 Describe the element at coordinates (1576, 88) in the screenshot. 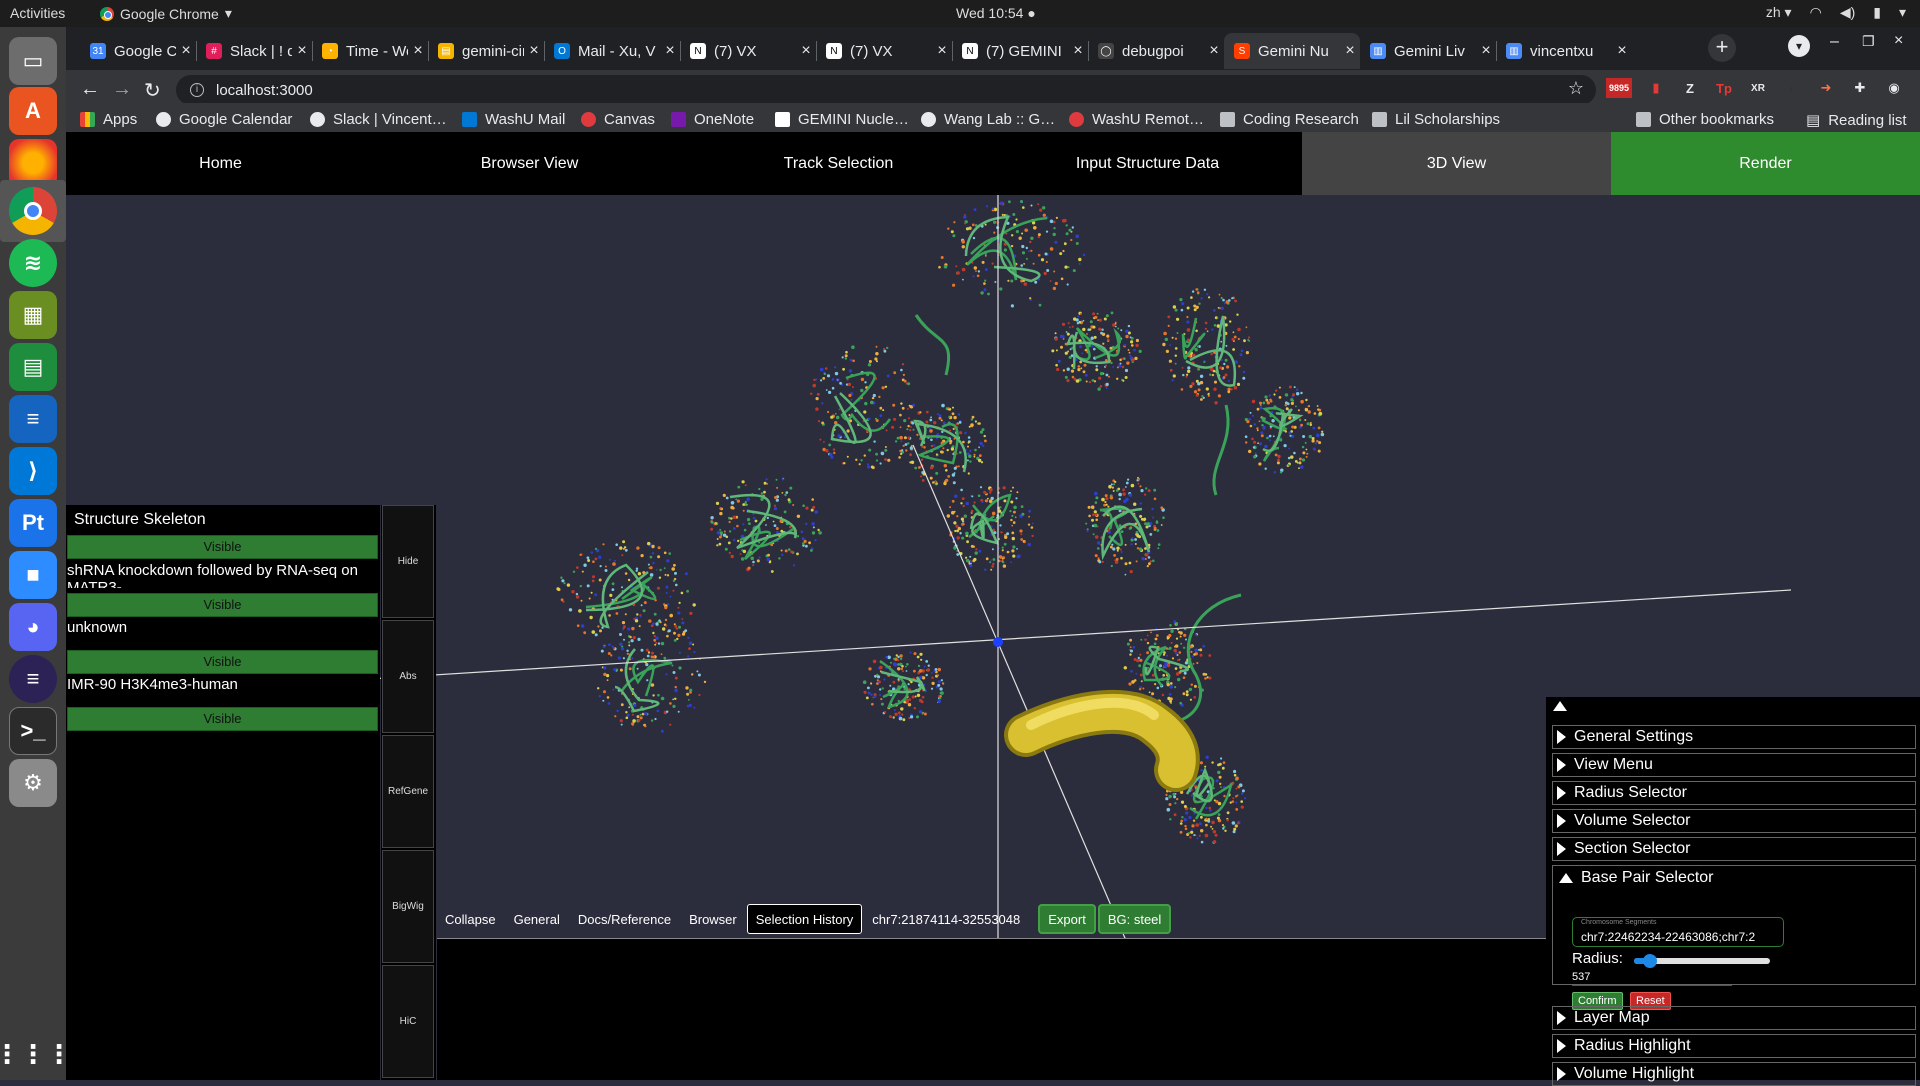

I see `bookmark-star-icon: ☆` at that location.